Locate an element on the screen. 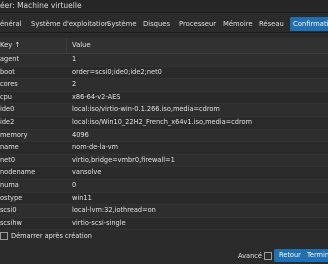  start-after-create-row: Démarrer après création is located at coordinates (46, 236).